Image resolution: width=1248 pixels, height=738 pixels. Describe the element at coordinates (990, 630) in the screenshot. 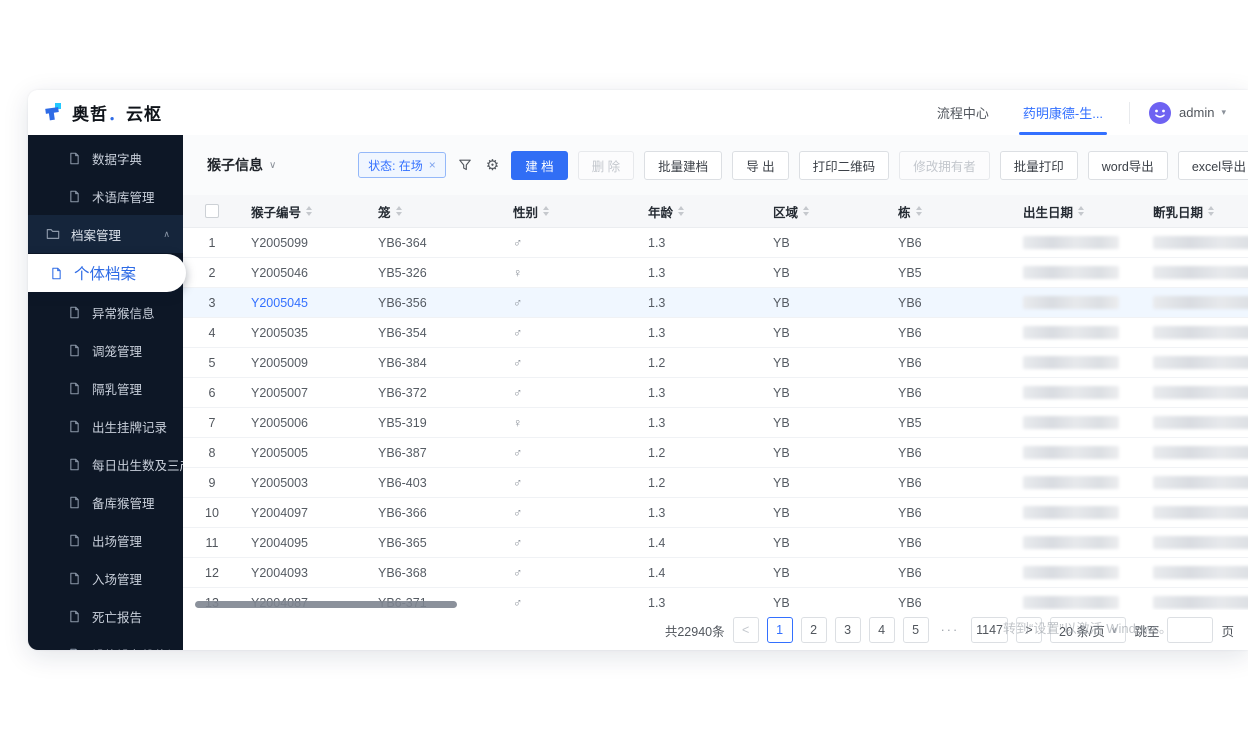

I see `page-button-1147: 1147` at that location.